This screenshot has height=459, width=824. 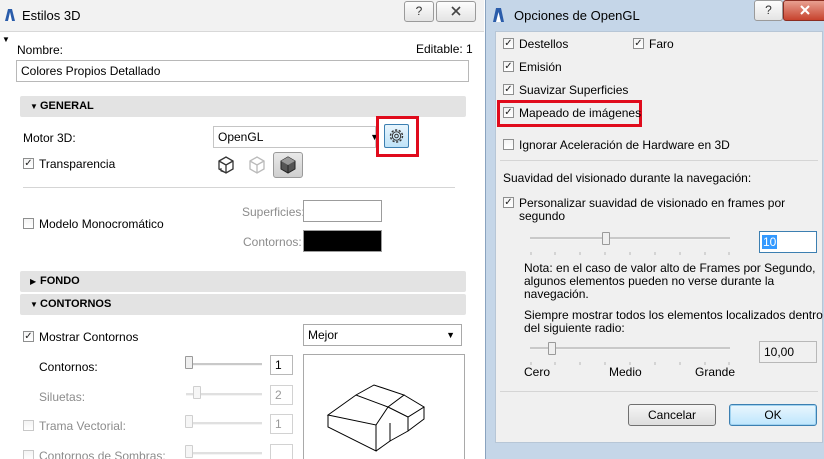 What do you see at coordinates (577, 15) in the screenshot?
I see `opengl-window-title: Opciones de OpenGL` at bounding box center [577, 15].